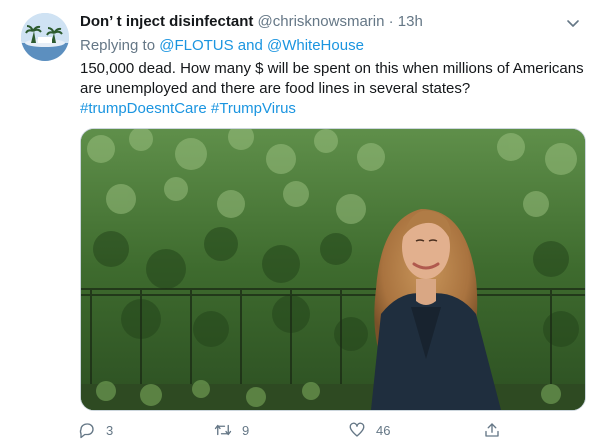 The width and height of the screenshot is (594, 448). Describe the element at coordinates (95, 430) in the screenshot. I see `reply-button: 3` at that location.